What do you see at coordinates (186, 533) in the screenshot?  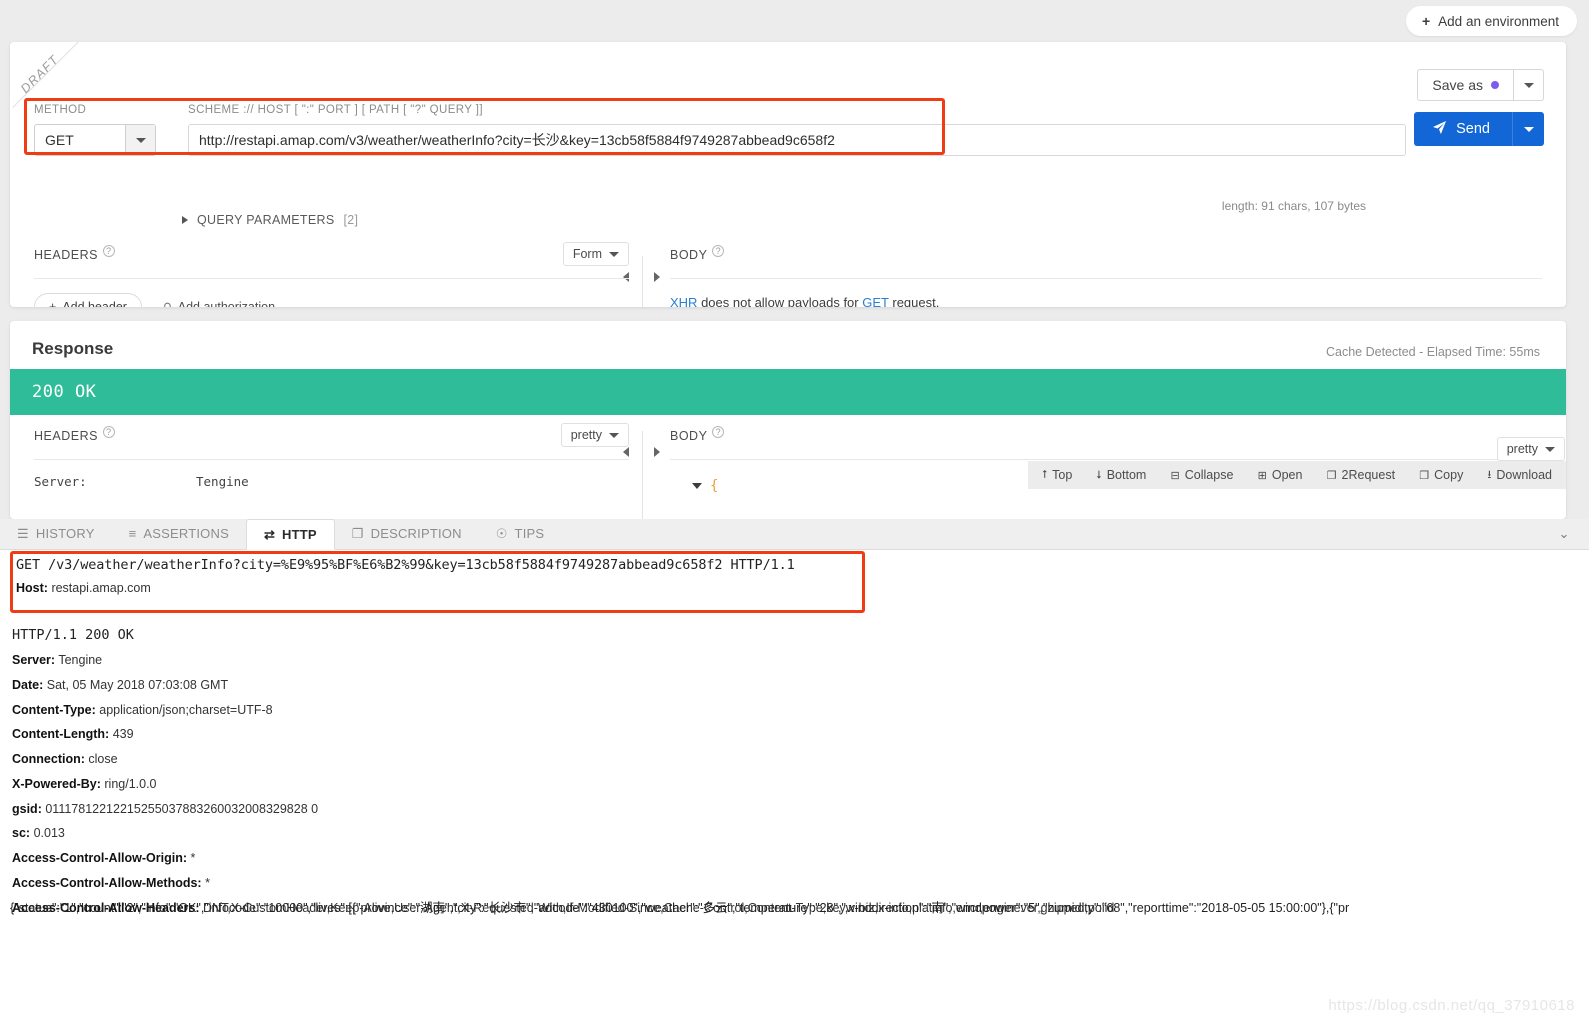 I see `tab-assertions-label: ASSERTIONS` at bounding box center [186, 533].